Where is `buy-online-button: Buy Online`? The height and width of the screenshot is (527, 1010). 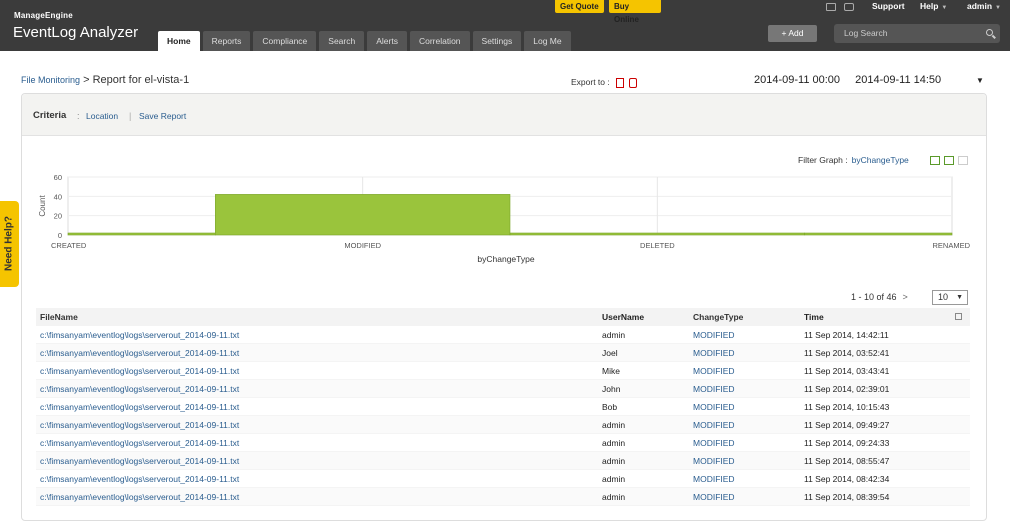 buy-online-button: Buy Online is located at coordinates (635, 12).